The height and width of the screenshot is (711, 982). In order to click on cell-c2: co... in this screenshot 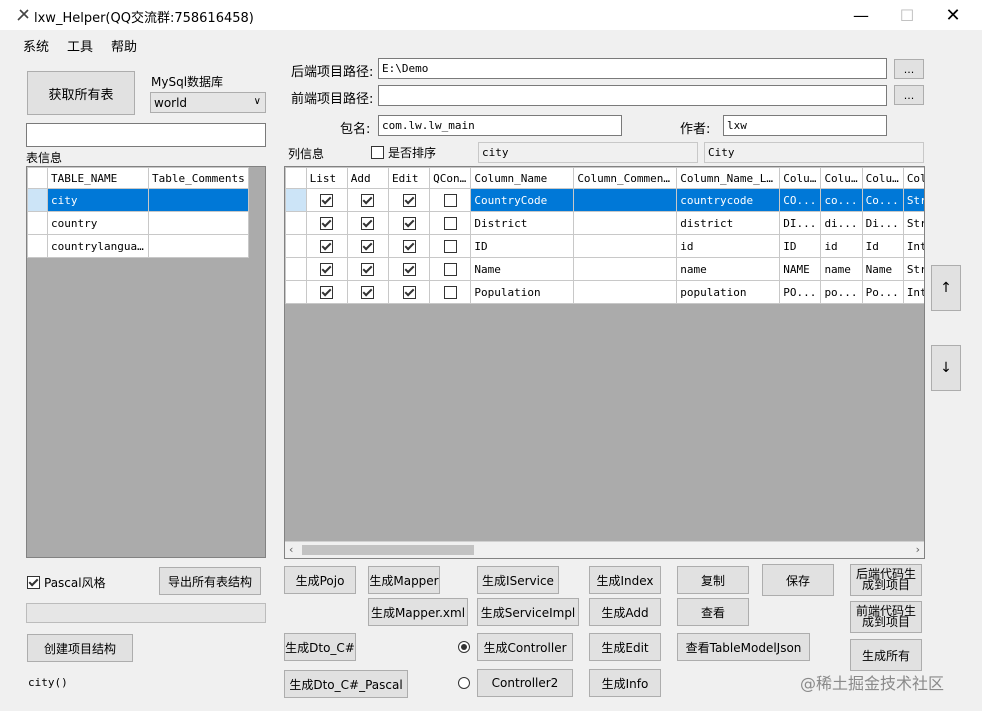, I will do `click(841, 200)`.